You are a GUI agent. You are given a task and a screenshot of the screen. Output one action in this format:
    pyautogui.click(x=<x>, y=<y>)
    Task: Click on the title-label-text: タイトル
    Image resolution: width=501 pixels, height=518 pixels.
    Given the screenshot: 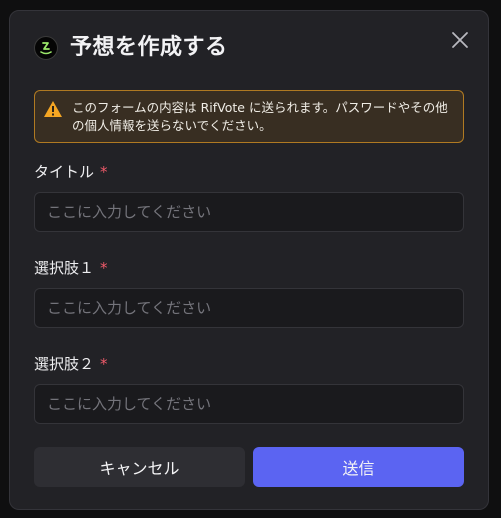 What is the action you would take?
    pyautogui.click(x=64, y=172)
    